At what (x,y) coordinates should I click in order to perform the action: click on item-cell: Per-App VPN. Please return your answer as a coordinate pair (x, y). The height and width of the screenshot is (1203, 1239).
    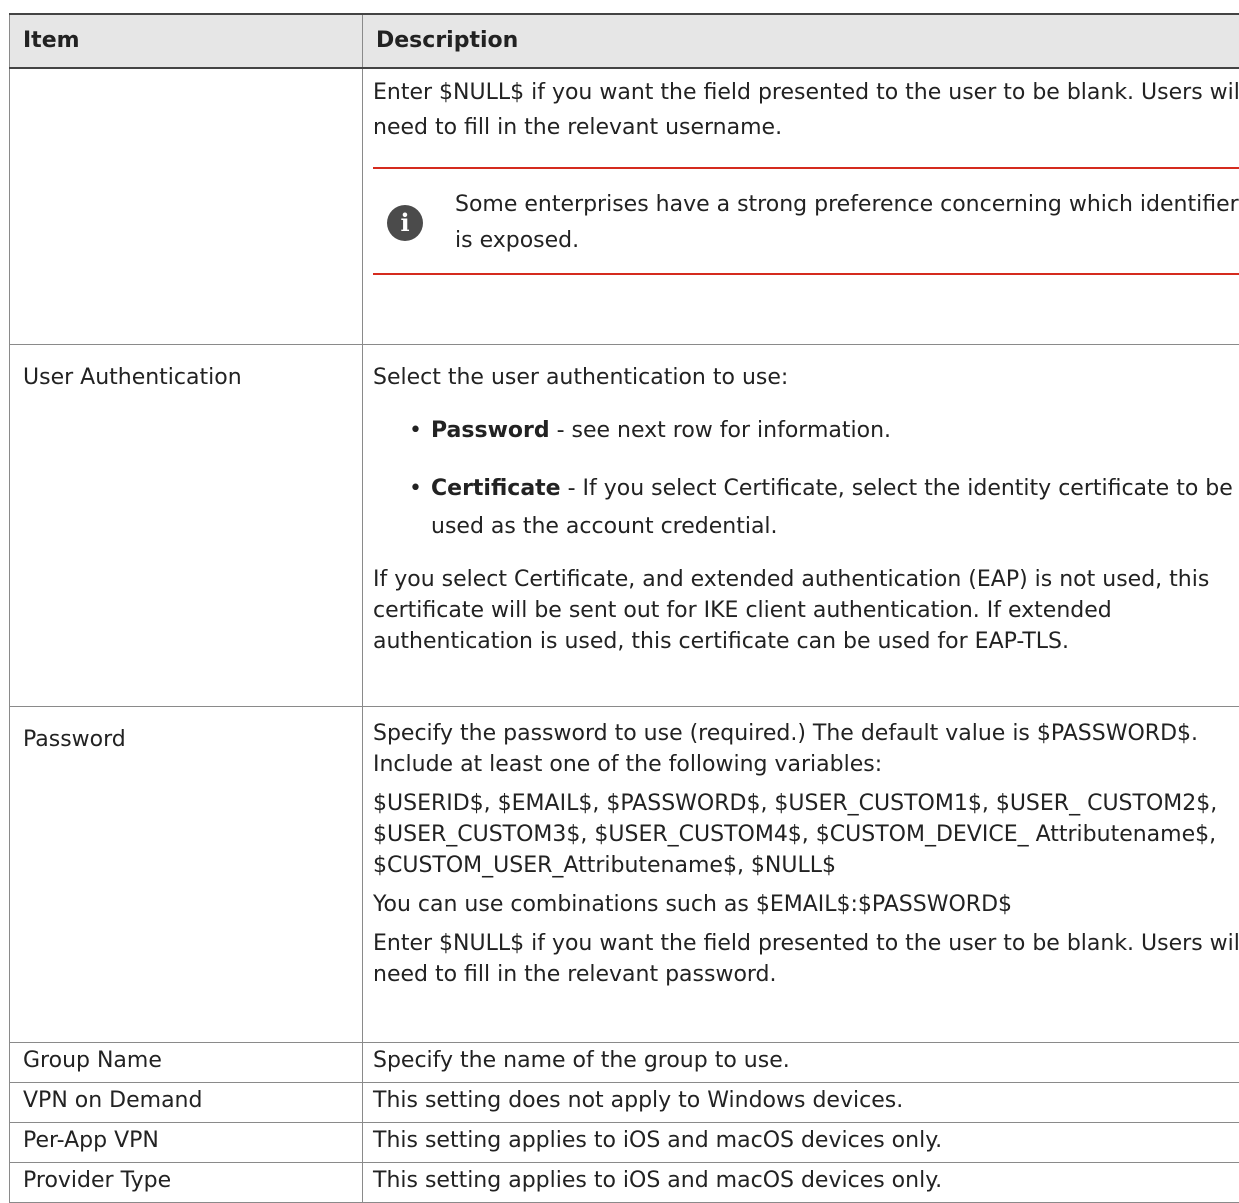
    Looking at the image, I should click on (186, 1142).